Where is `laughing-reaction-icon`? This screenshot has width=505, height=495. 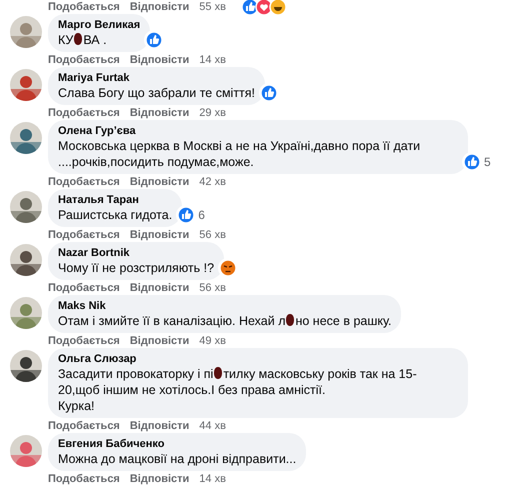 laughing-reaction-icon is located at coordinates (278, 8).